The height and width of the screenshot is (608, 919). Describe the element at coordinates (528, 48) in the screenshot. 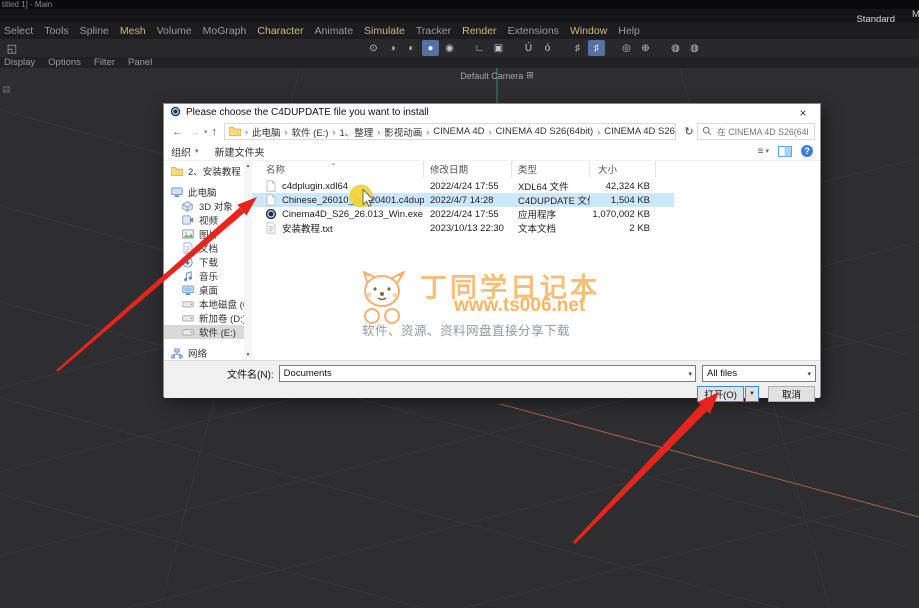

I see `toolbar-icon: Ú` at that location.